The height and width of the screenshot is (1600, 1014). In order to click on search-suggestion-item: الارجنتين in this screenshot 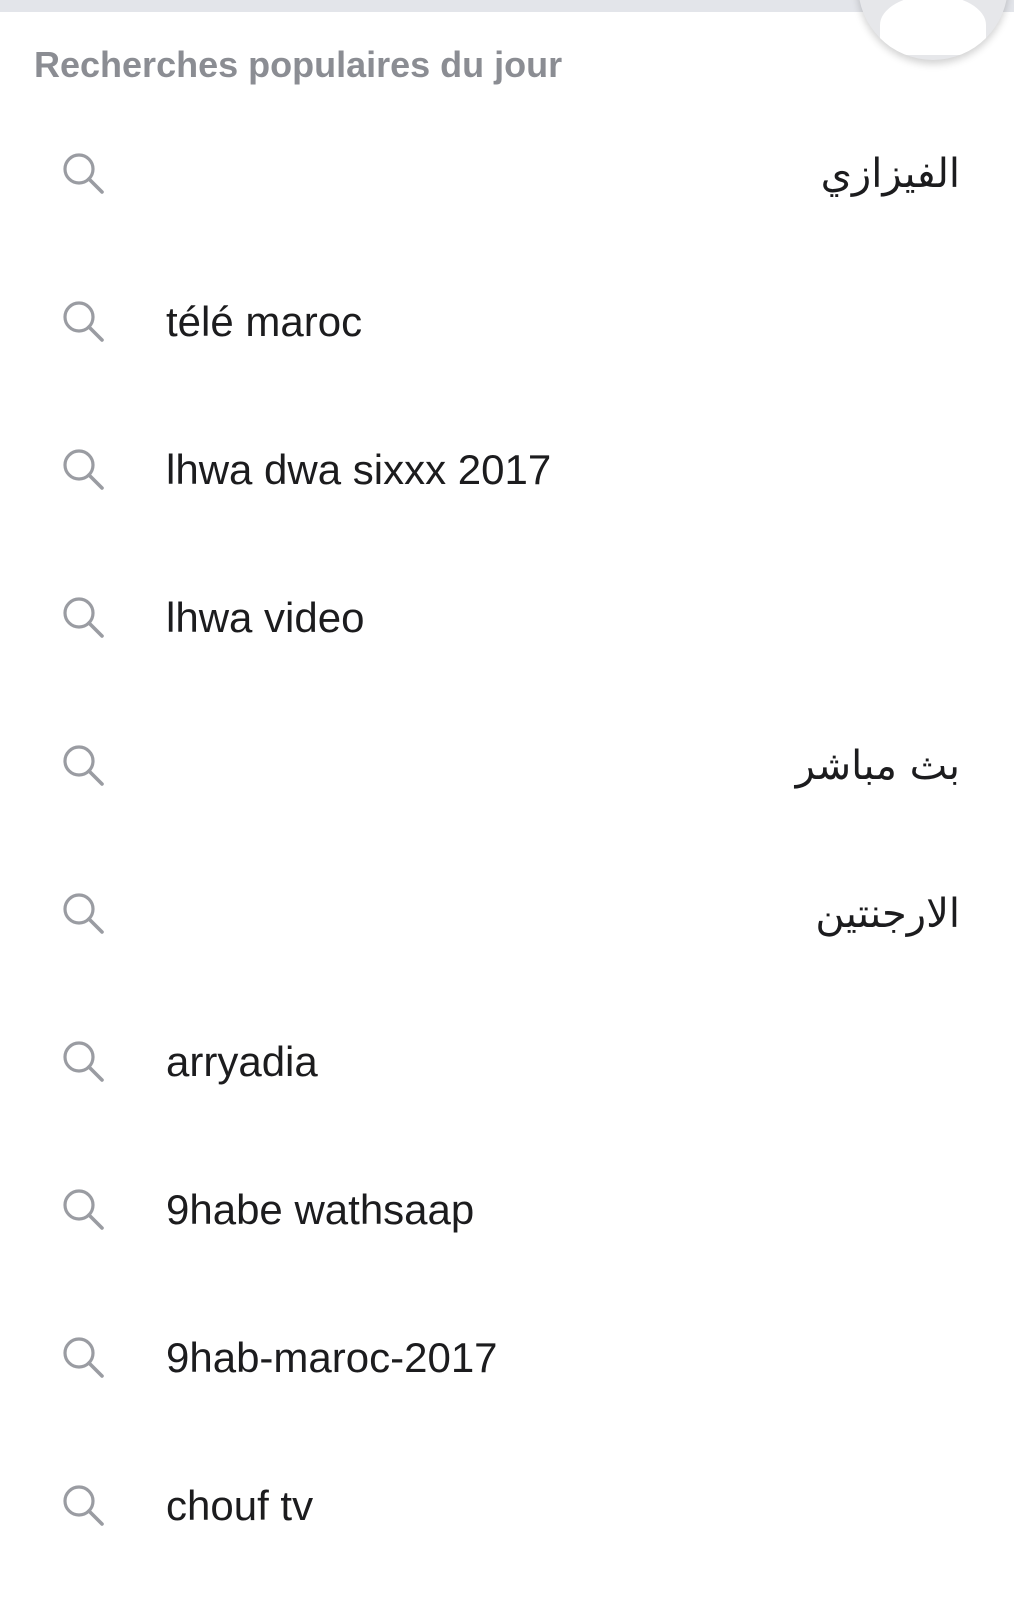, I will do `click(507, 914)`.